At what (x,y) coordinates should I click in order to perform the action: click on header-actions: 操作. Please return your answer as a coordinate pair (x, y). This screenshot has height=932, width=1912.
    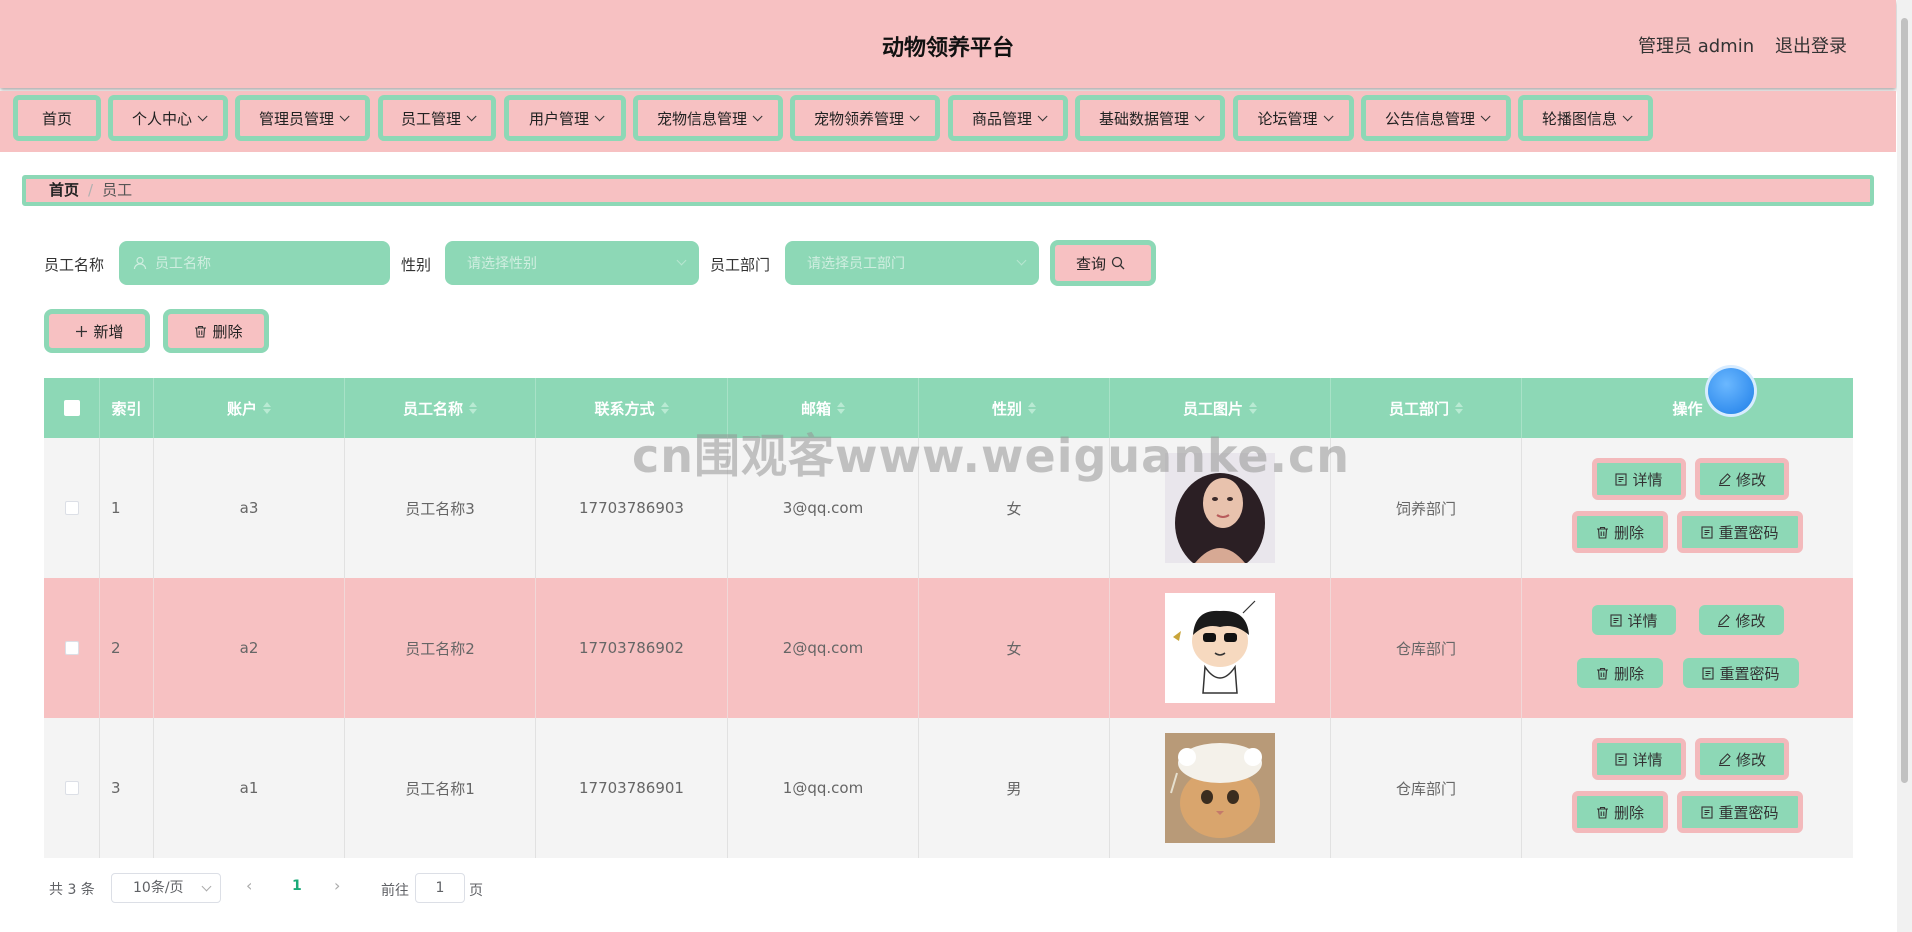
    Looking at the image, I should click on (1687, 408).